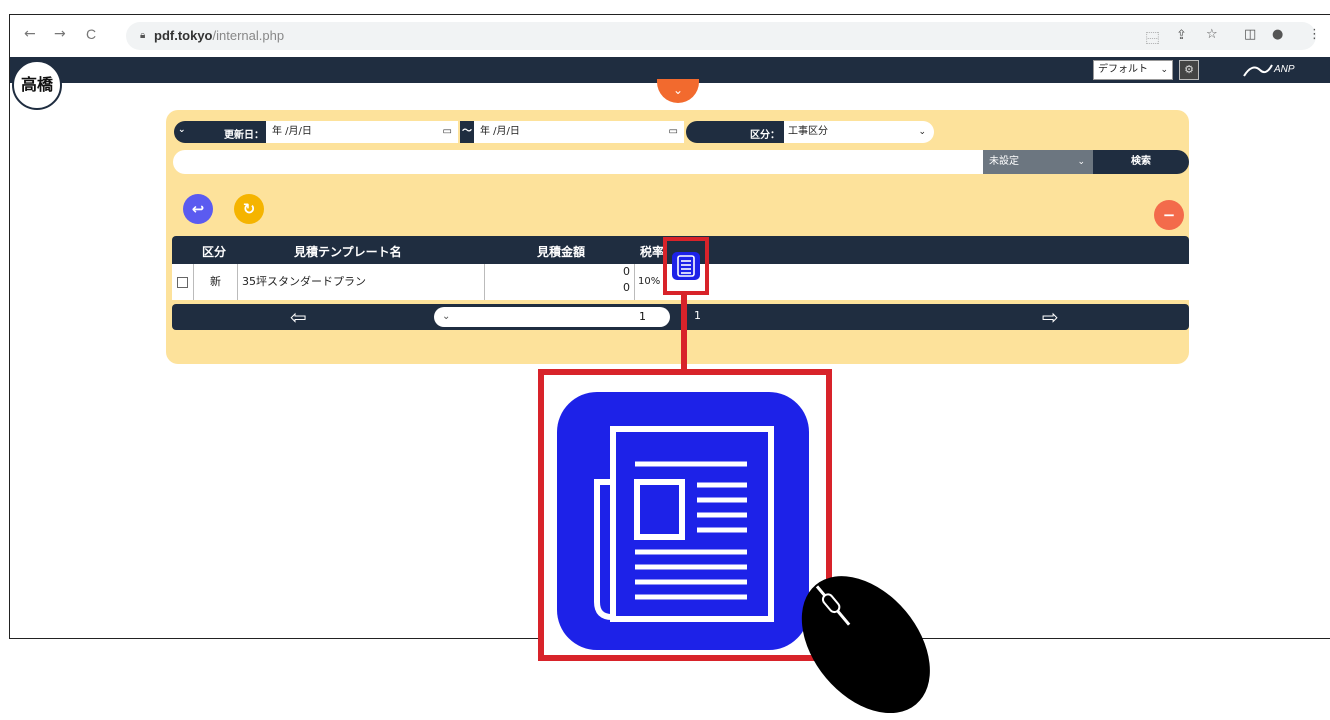 This screenshot has height=720, width=1330. I want to click on share-icon: ⇪, so click(1181, 35).